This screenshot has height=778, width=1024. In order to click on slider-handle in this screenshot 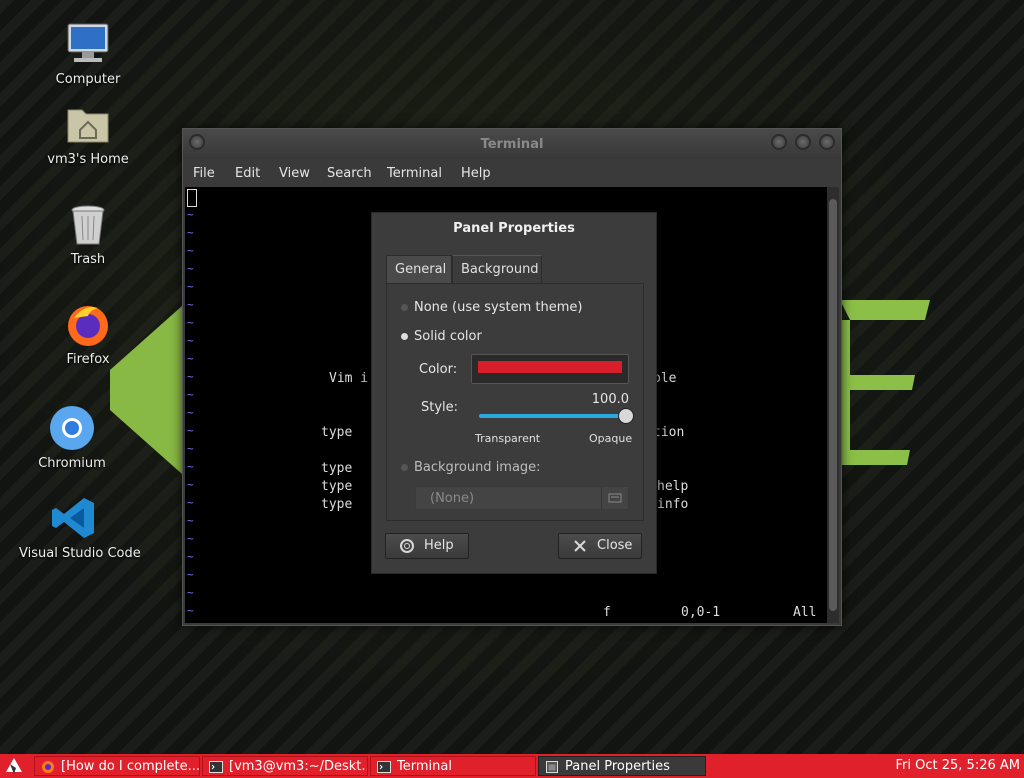, I will do `click(626, 416)`.